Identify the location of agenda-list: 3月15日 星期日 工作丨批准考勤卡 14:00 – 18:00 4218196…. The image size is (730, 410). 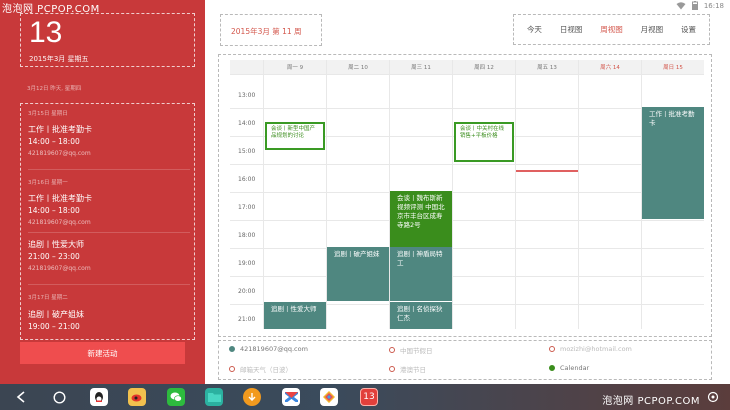
(107, 221).